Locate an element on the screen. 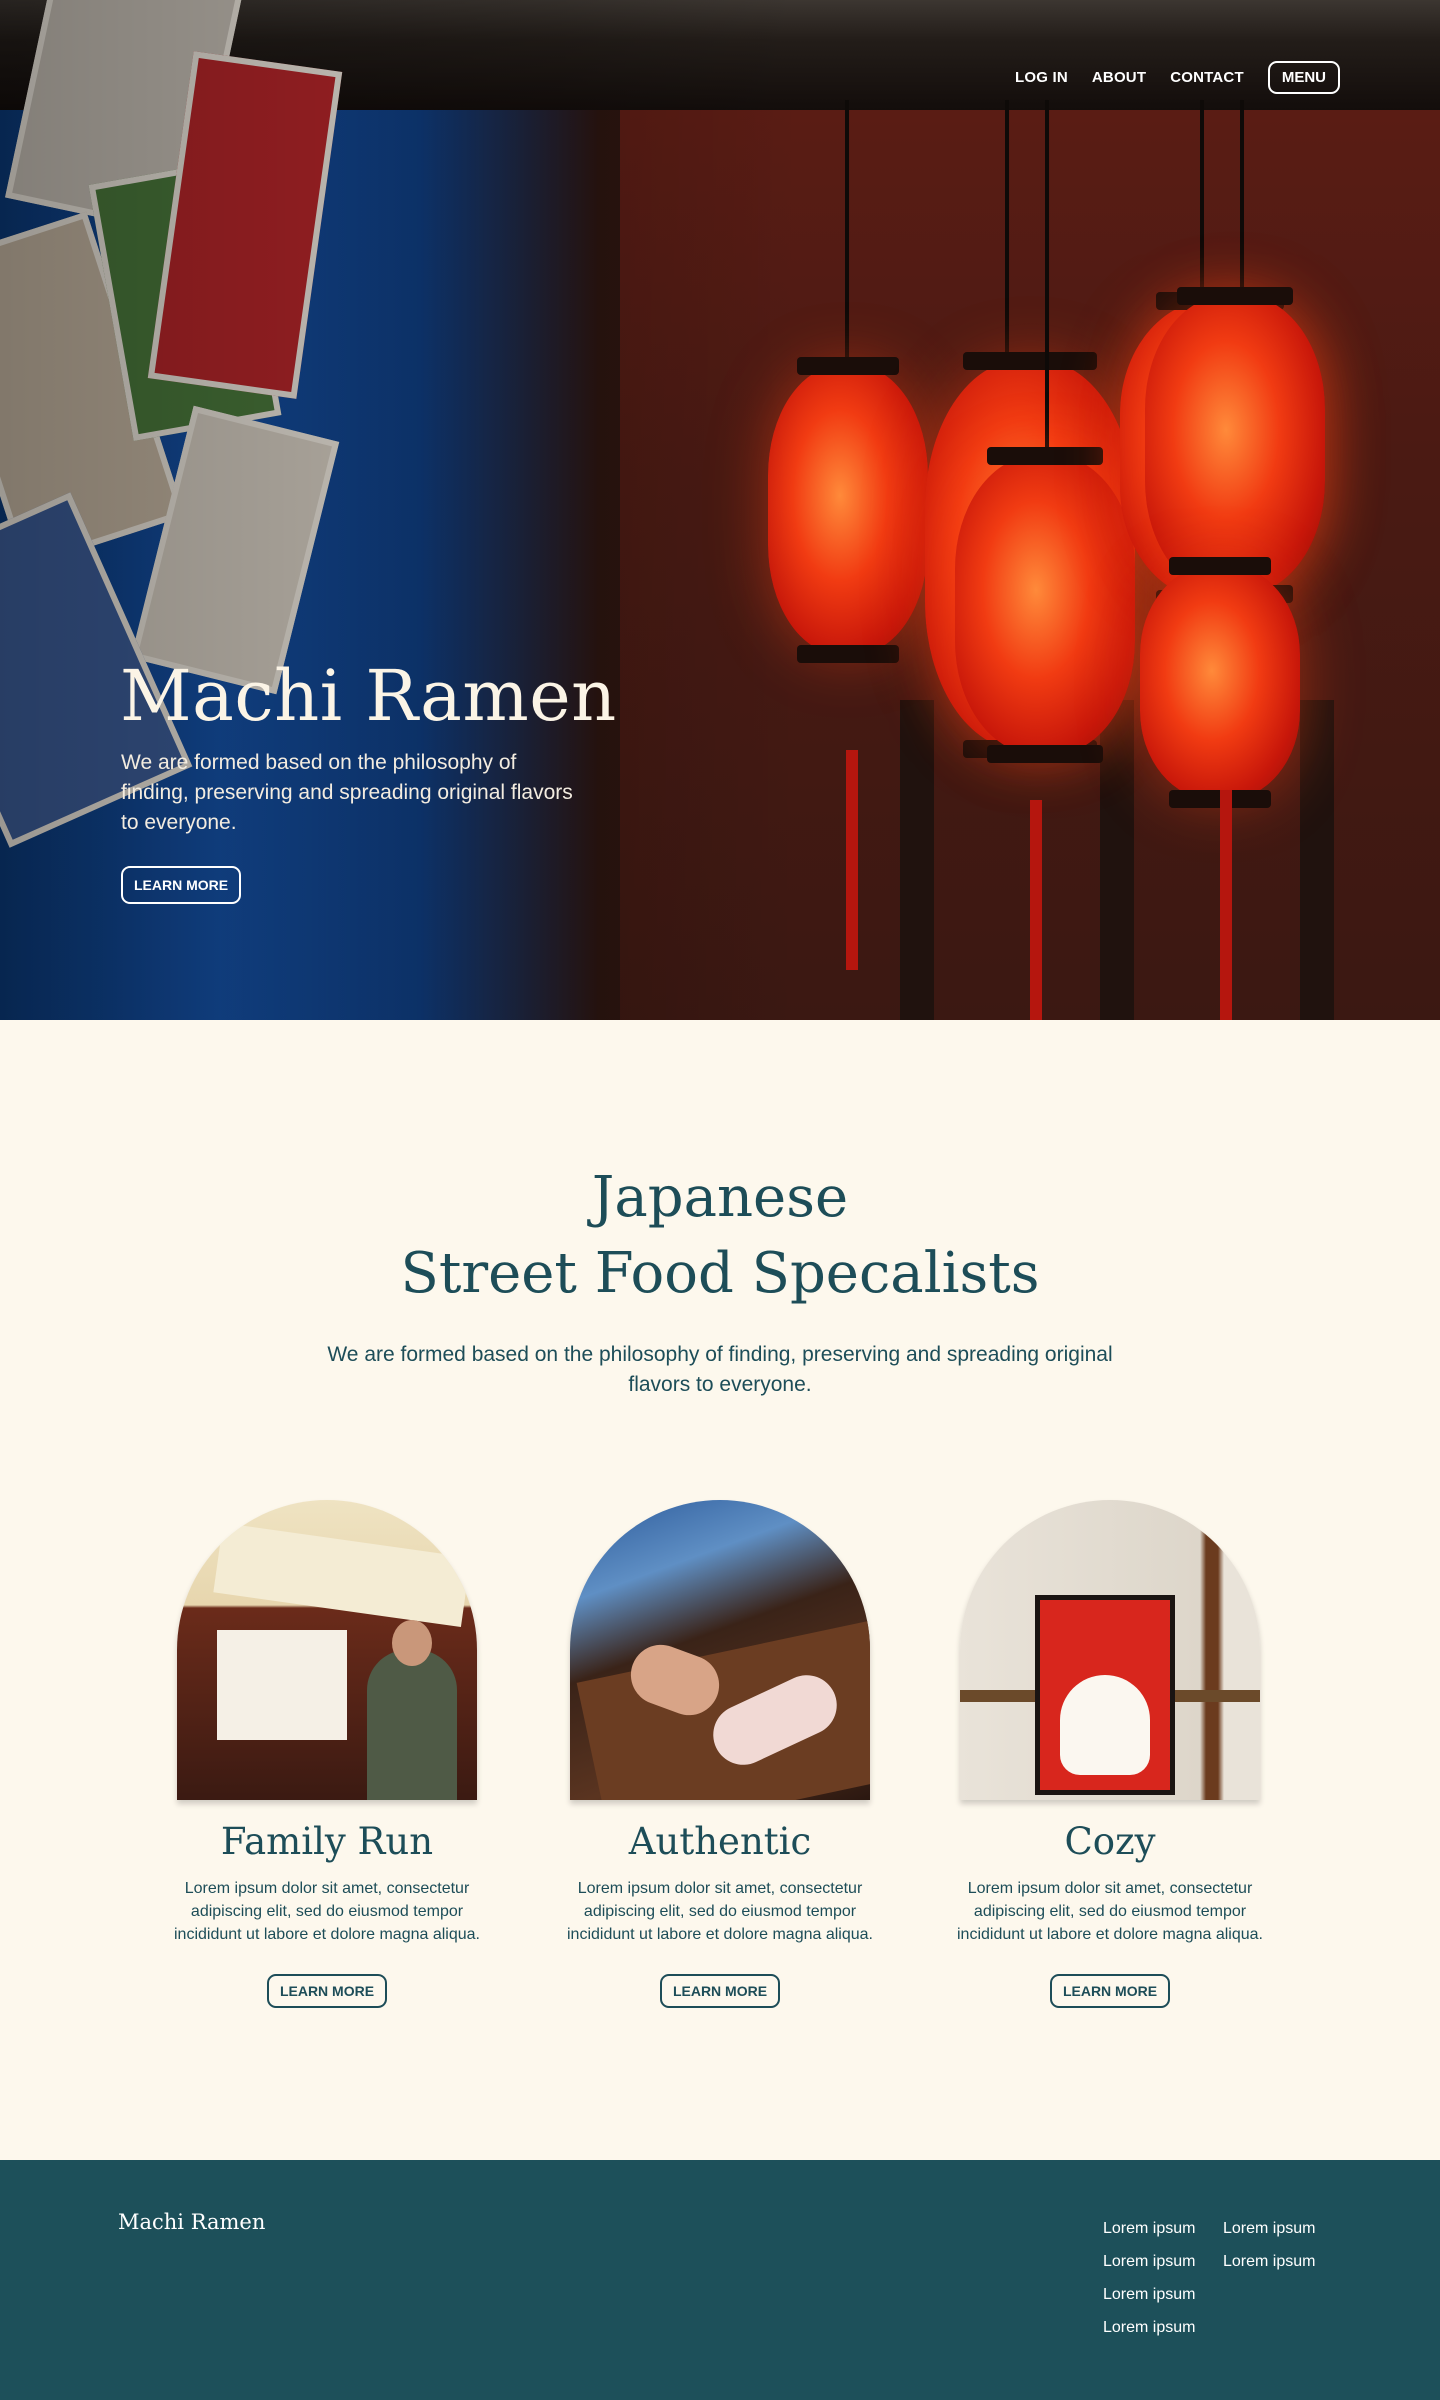 The width and height of the screenshot is (1440, 2400). feature-image-lucky-cat-banner is located at coordinates (1110, 1650).